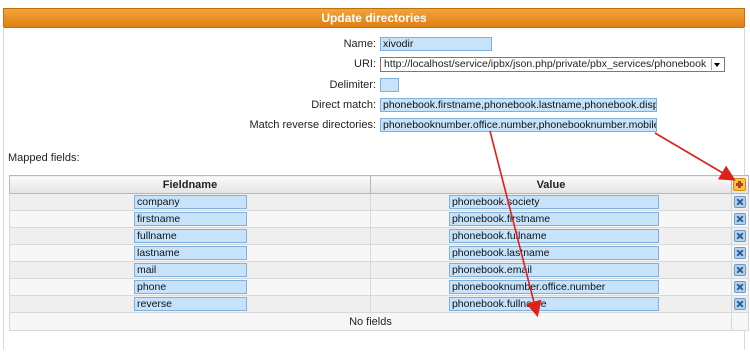 The width and height of the screenshot is (750, 352). Describe the element at coordinates (379, 236) in the screenshot. I see `table-row: fullname phonebook.fullname` at that location.